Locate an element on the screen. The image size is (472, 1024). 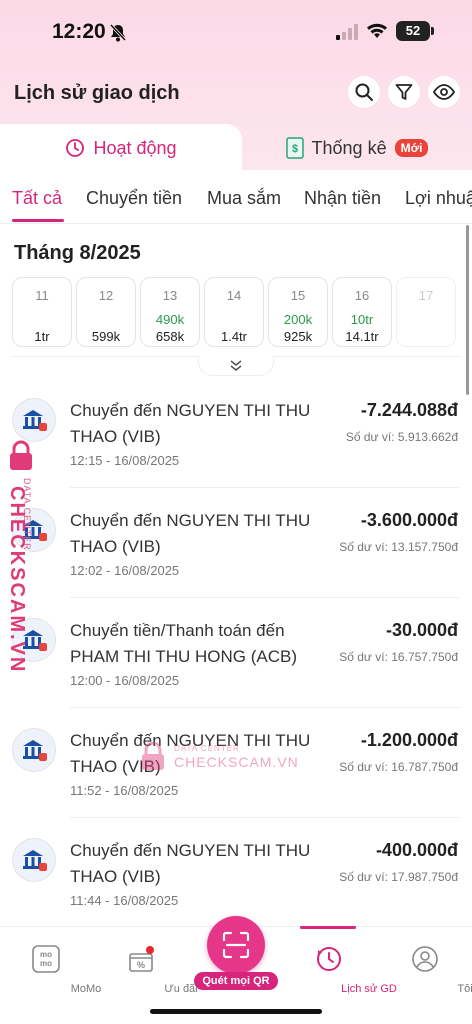
transaction-amount: -3.600.000đ is located at coordinates (409, 520).